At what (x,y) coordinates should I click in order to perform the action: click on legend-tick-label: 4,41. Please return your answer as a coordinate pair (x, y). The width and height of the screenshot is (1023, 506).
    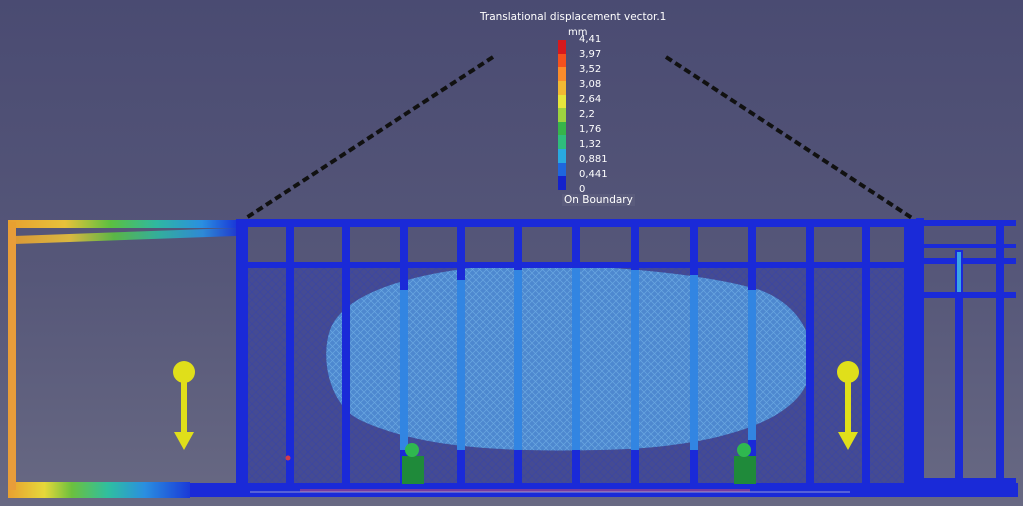
    Looking at the image, I should click on (590, 39).